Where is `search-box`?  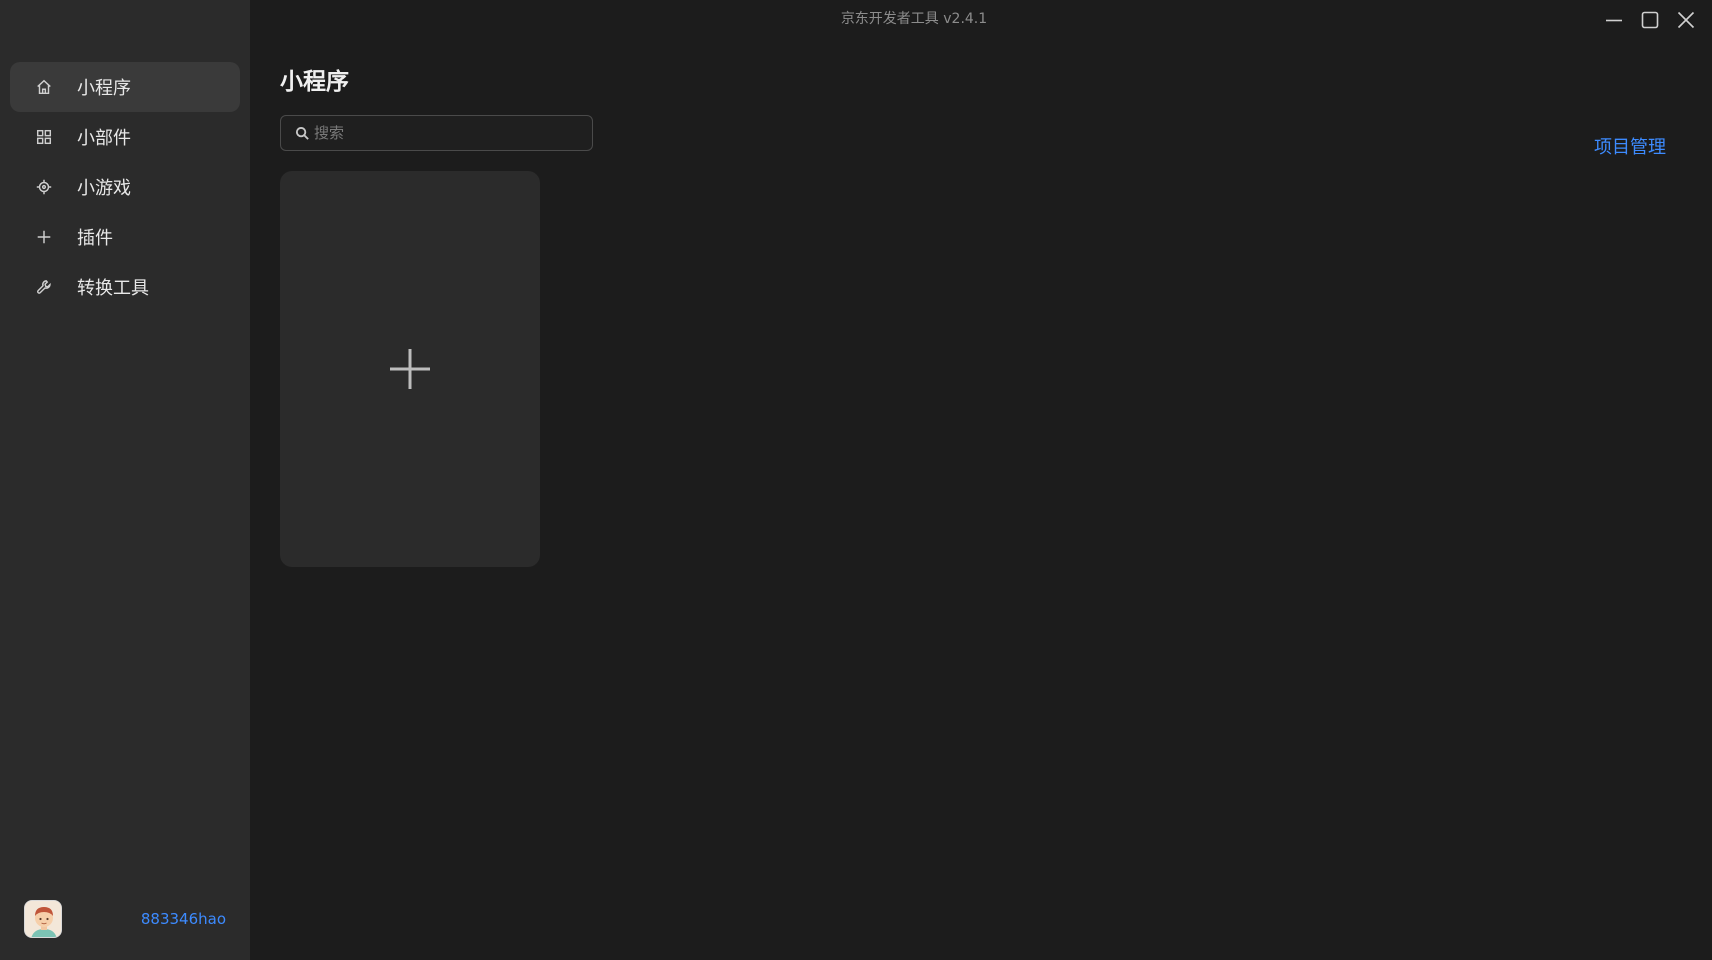 search-box is located at coordinates (436, 133).